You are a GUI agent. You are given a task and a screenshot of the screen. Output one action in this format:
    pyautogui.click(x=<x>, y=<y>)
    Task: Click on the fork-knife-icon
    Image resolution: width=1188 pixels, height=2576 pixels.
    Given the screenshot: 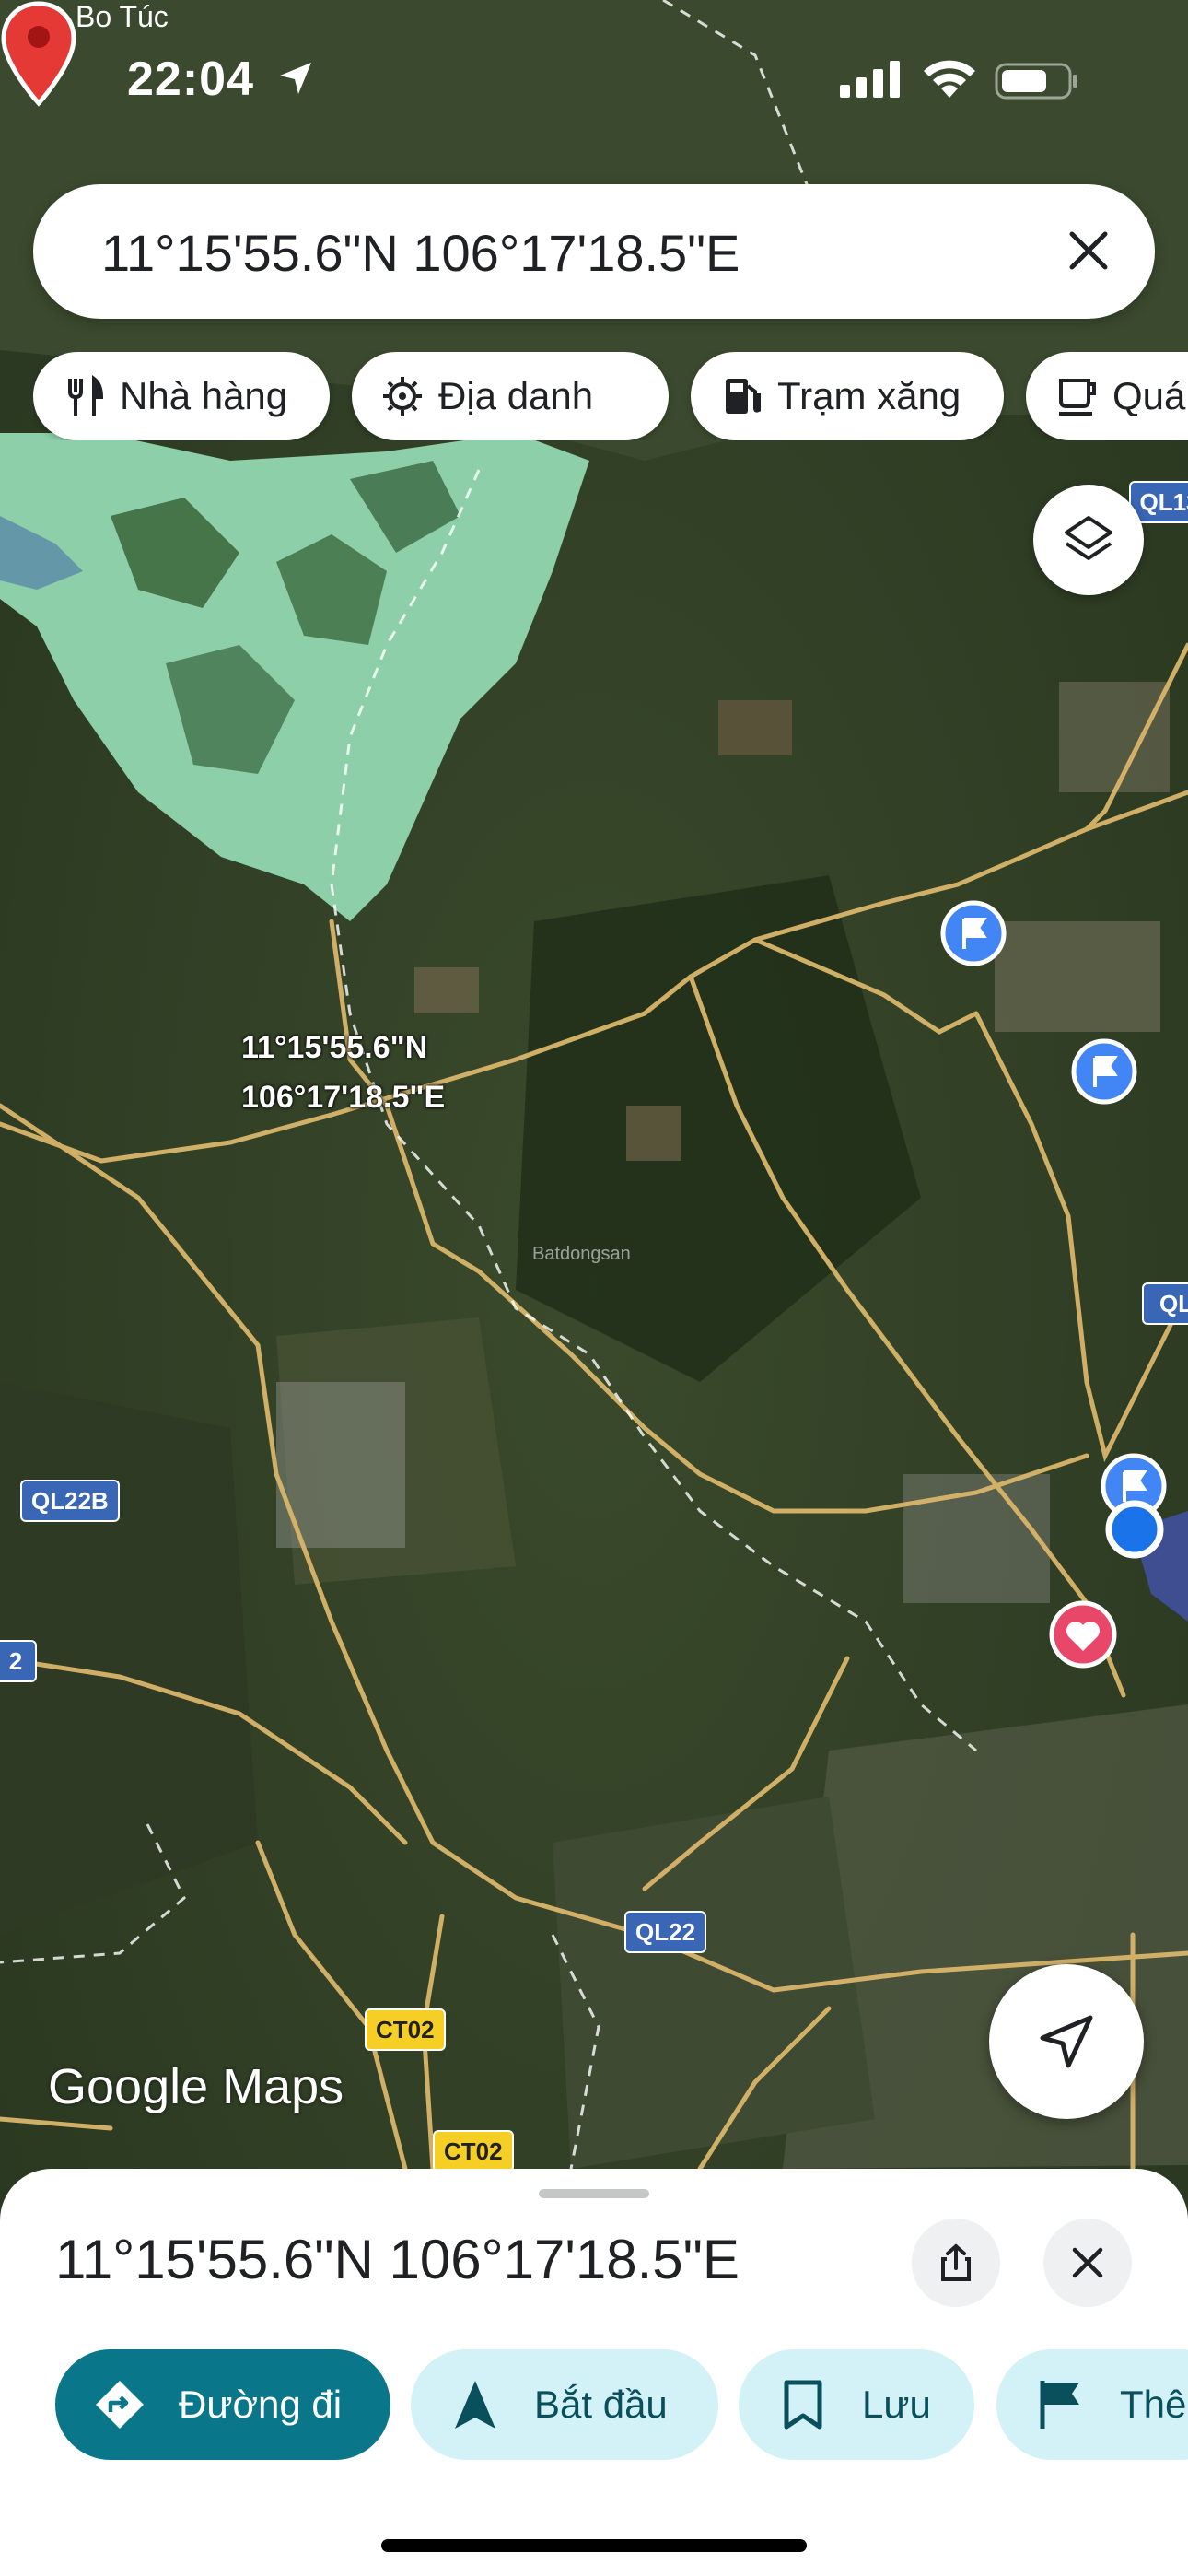 What is the action you would take?
    pyautogui.click(x=86, y=395)
    